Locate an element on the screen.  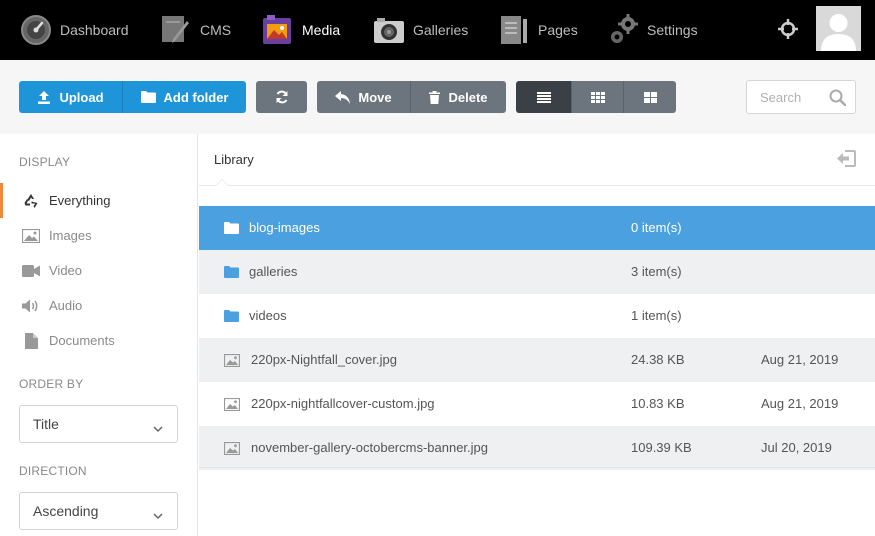
search-icon is located at coordinates (838, 99).